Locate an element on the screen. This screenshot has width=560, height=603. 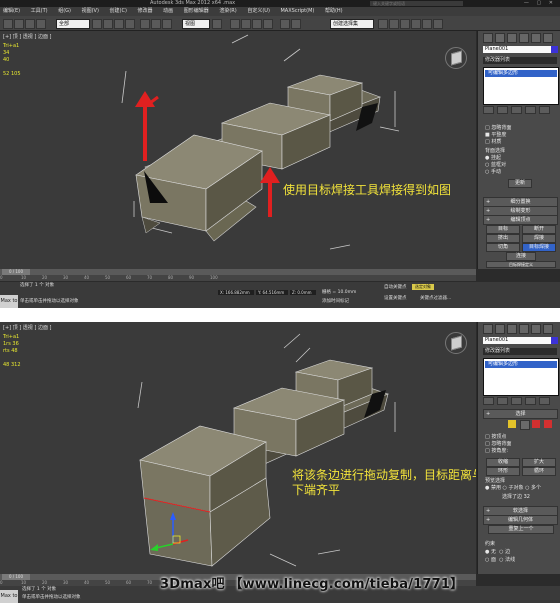
window-controls: — ▢ ✕ is located at coordinates (540, 3).